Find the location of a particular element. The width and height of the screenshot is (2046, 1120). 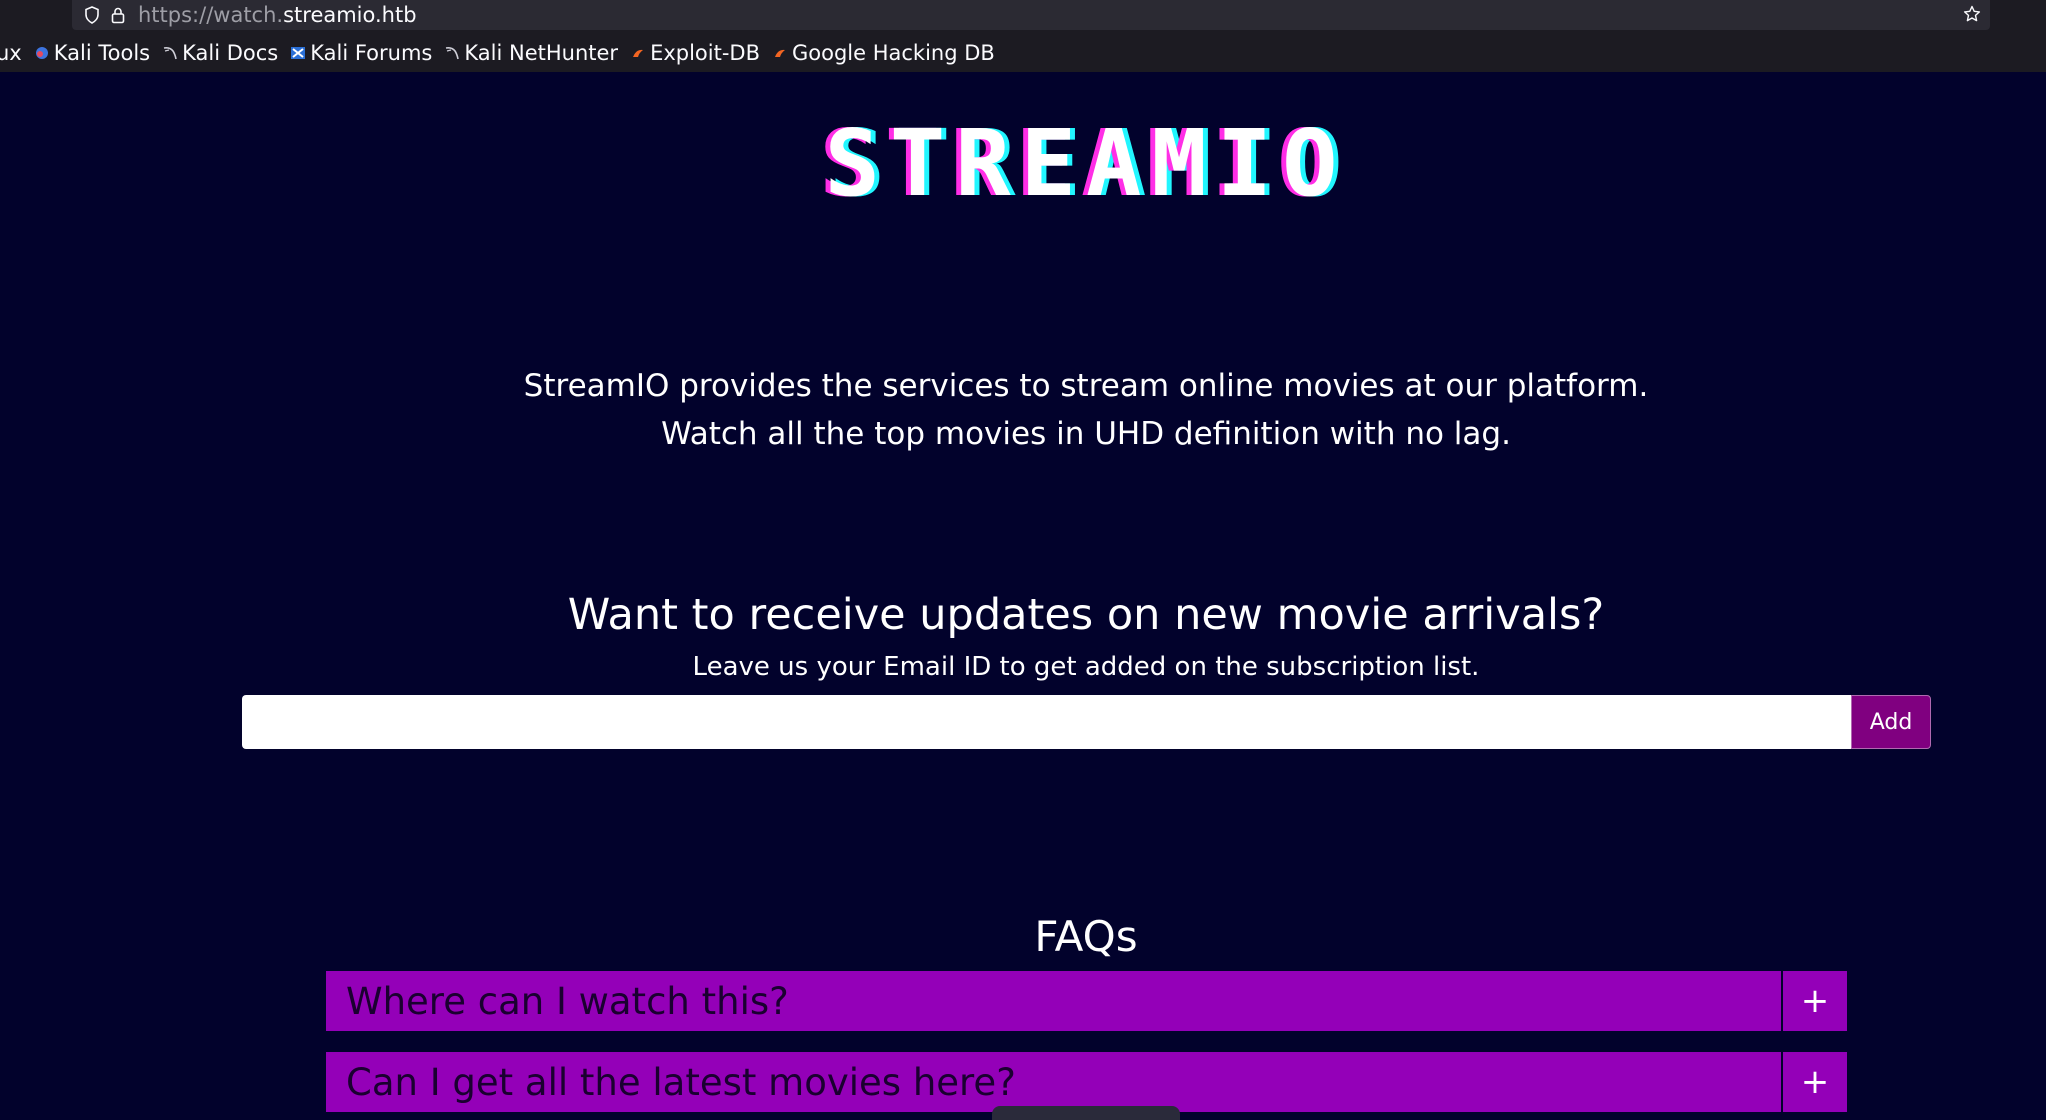

bookmark-label: Kali NetHunter is located at coordinates (541, 53).